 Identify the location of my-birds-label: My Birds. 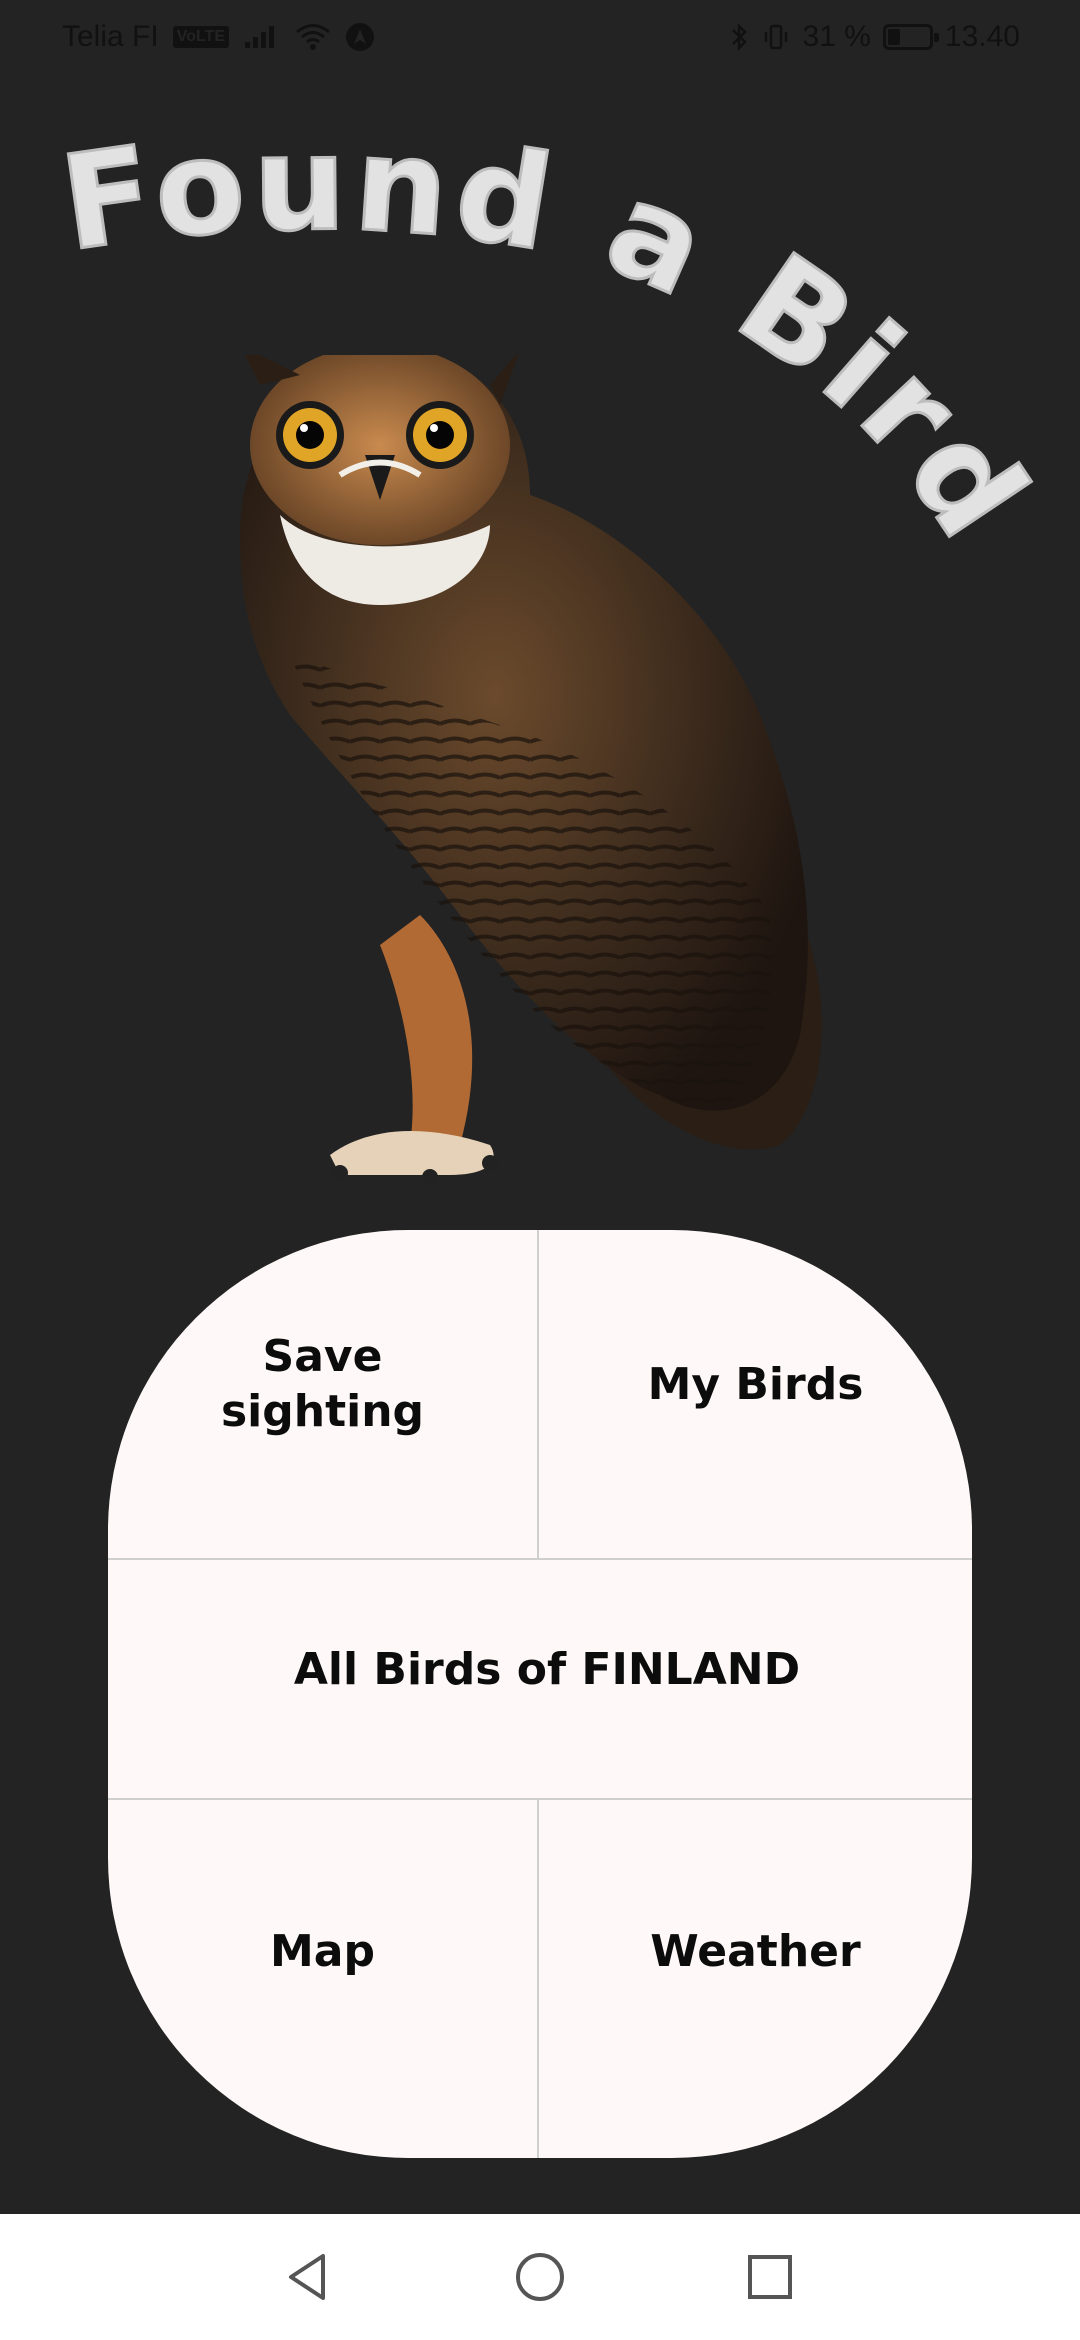
(755, 1384).